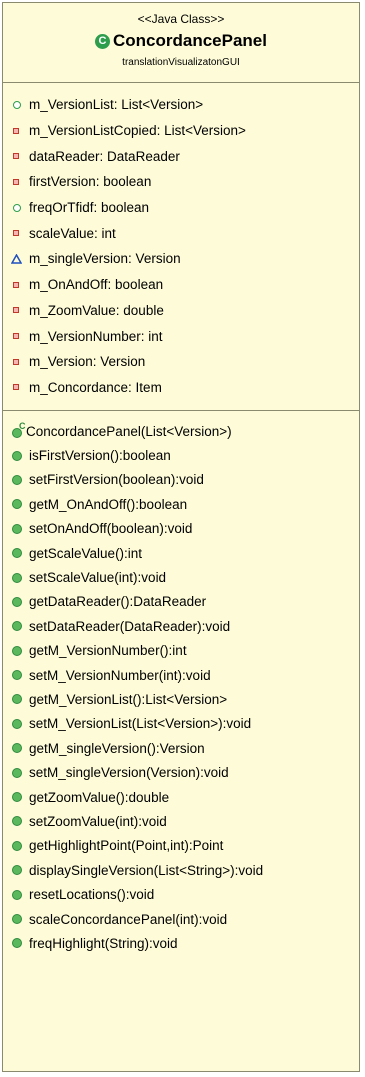 This screenshot has width=365, height=1077. Describe the element at coordinates (117, 748) in the screenshot. I see `method-text: getM_singleVersion():Version` at that location.